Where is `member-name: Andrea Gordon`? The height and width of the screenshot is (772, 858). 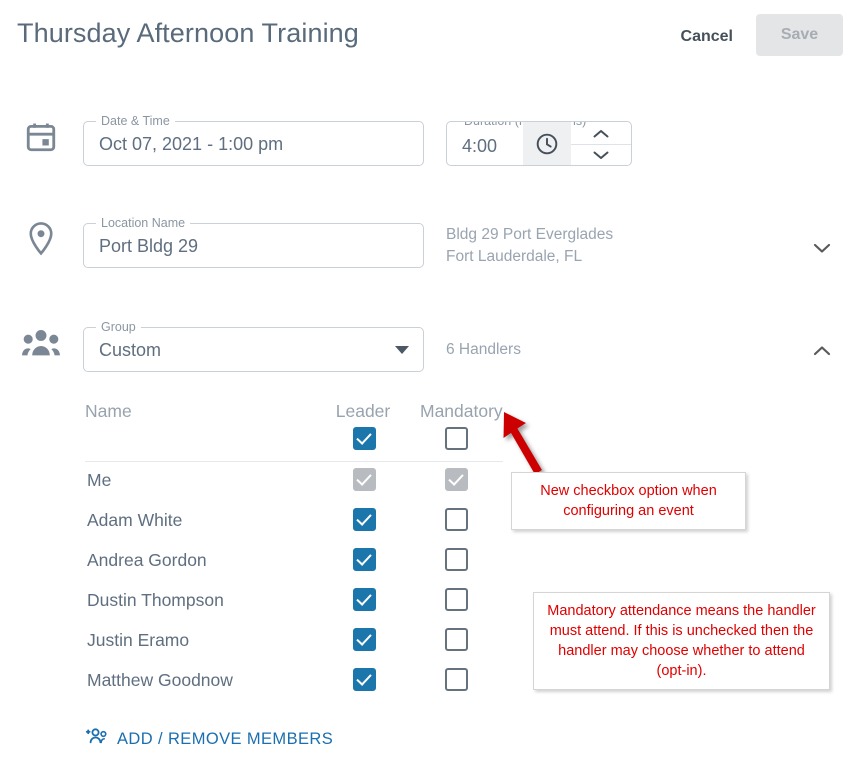
member-name: Andrea Gordon is located at coordinates (147, 560).